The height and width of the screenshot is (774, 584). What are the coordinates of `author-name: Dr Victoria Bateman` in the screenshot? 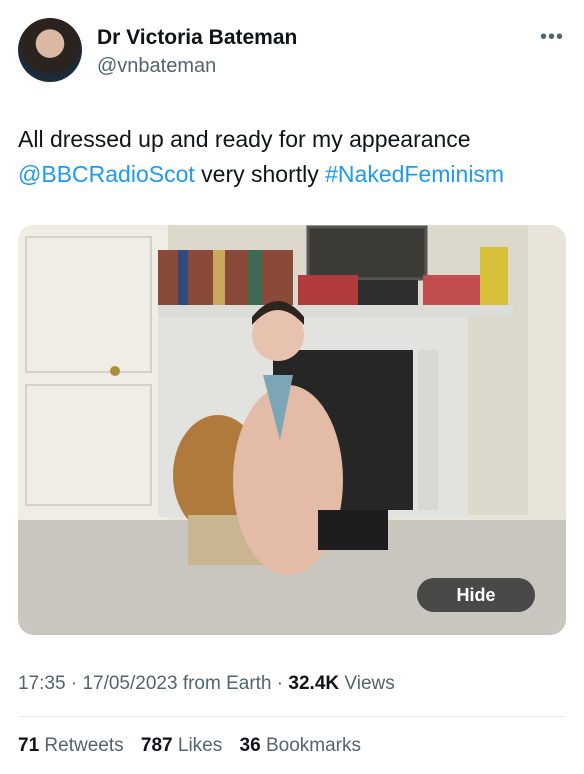 It's located at (197, 38).